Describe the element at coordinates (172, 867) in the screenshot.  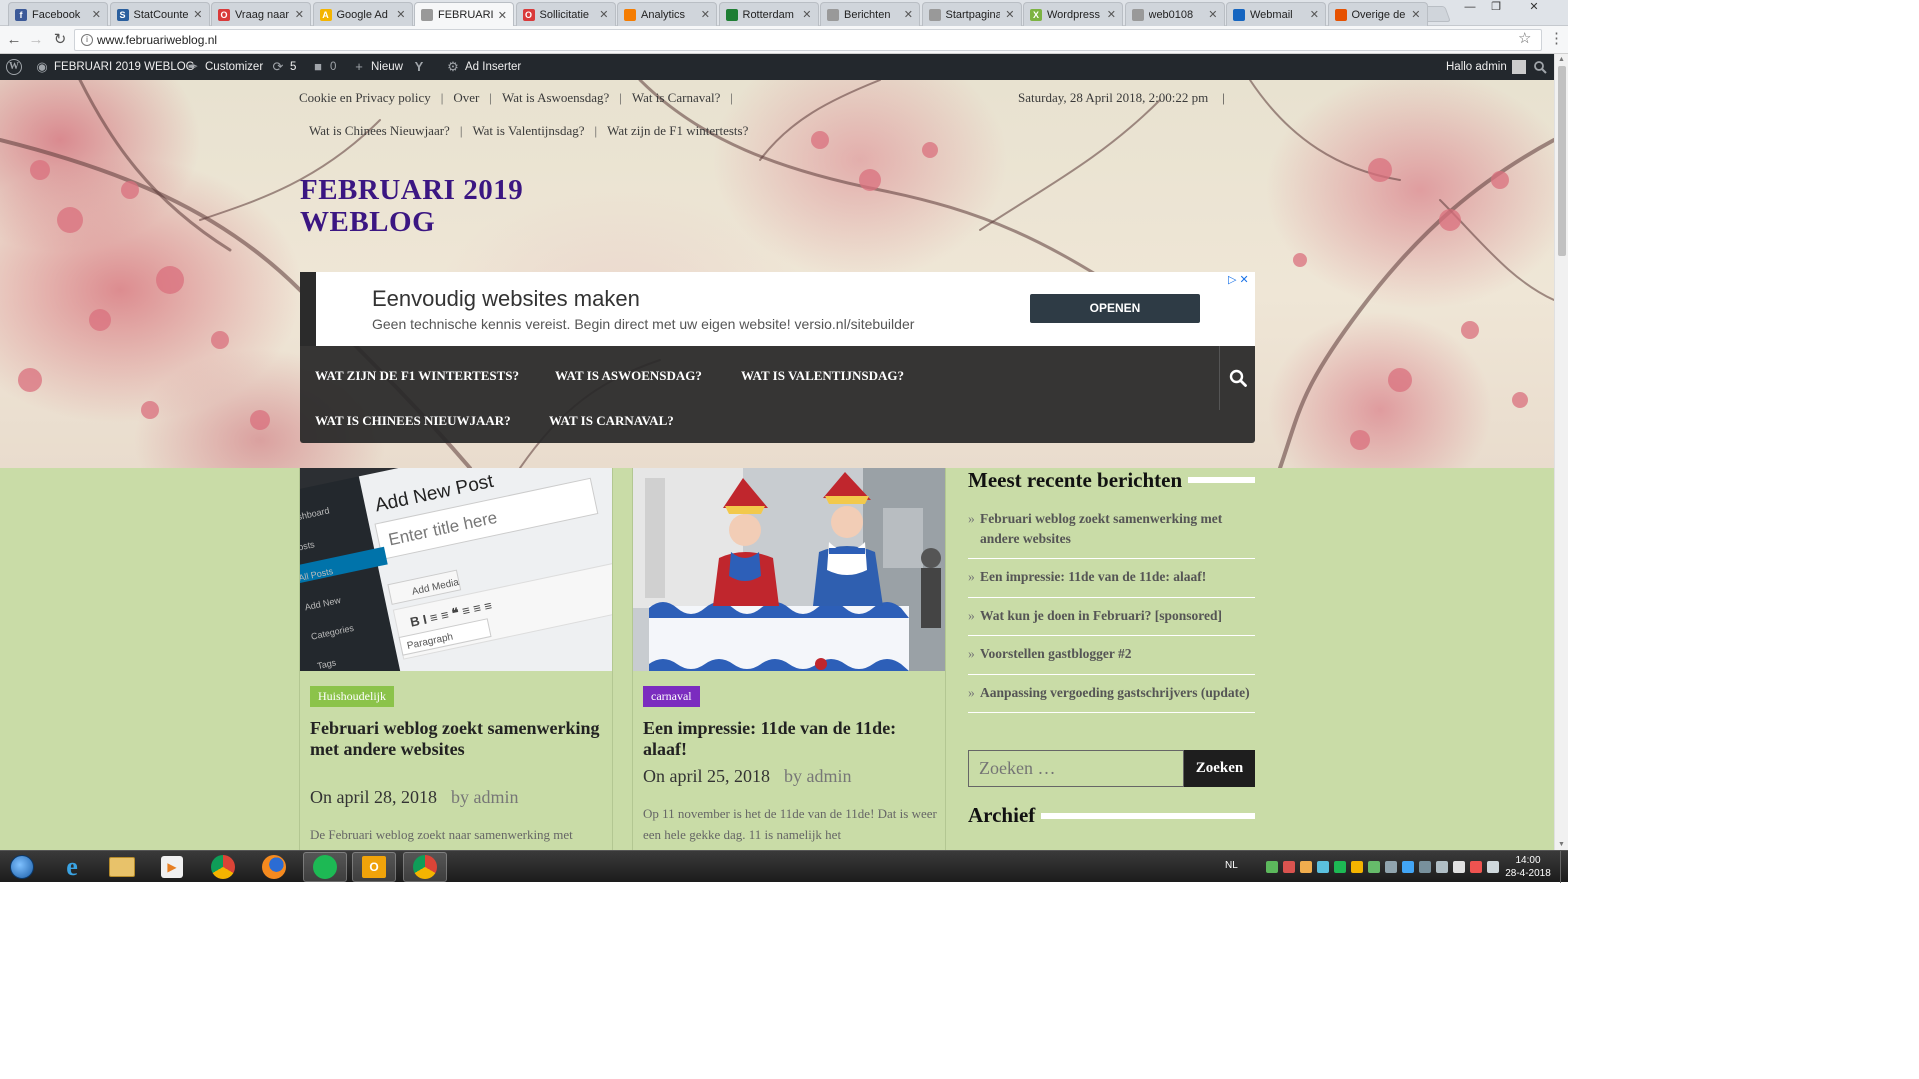
I see `taskbar-media-player: ▶` at that location.